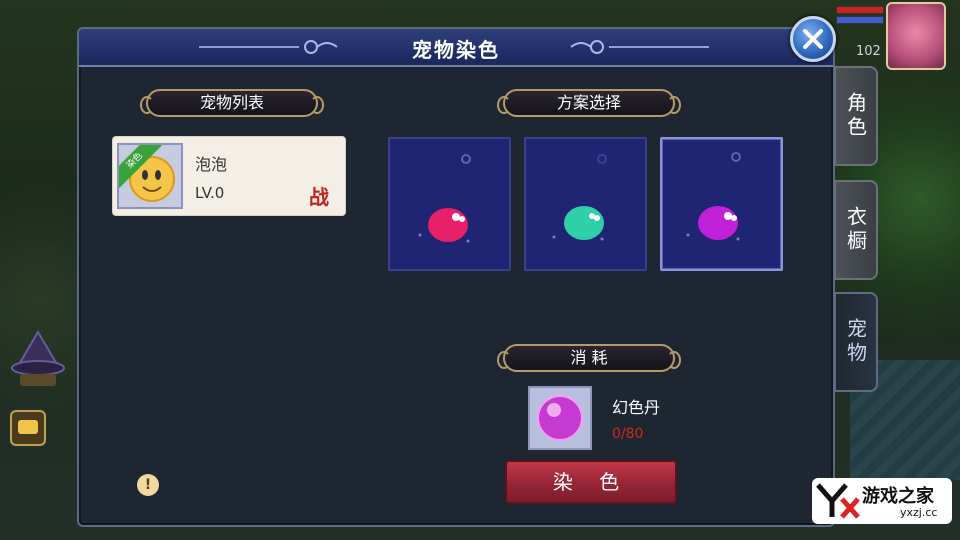 The image size is (960, 540). I want to click on close-button, so click(813, 39).